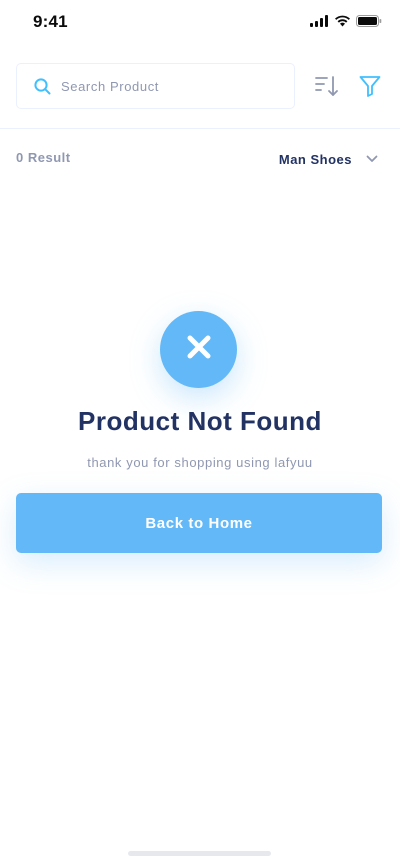  I want to click on filter-icon, so click(370, 88).